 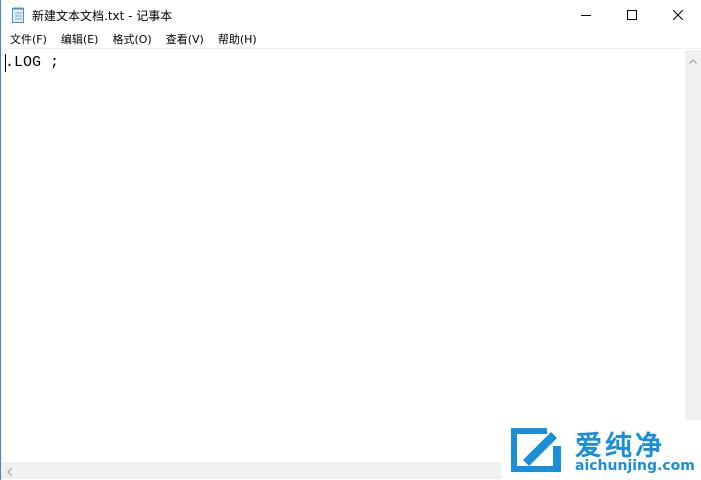 I want to click on watermark-text-en: aichunjing.com, so click(x=635, y=466).